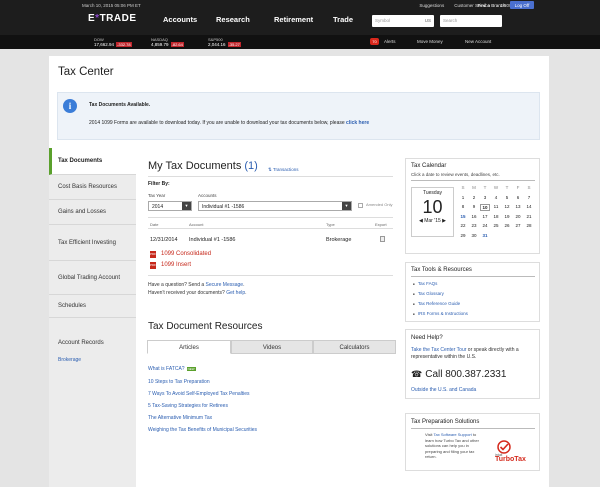 This screenshot has height=487, width=600. I want to click on click-here-link: click here, so click(357, 123).